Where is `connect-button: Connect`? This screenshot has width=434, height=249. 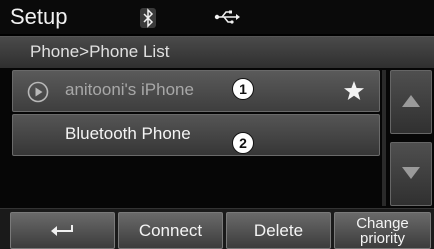 connect-button: Connect is located at coordinates (170, 230).